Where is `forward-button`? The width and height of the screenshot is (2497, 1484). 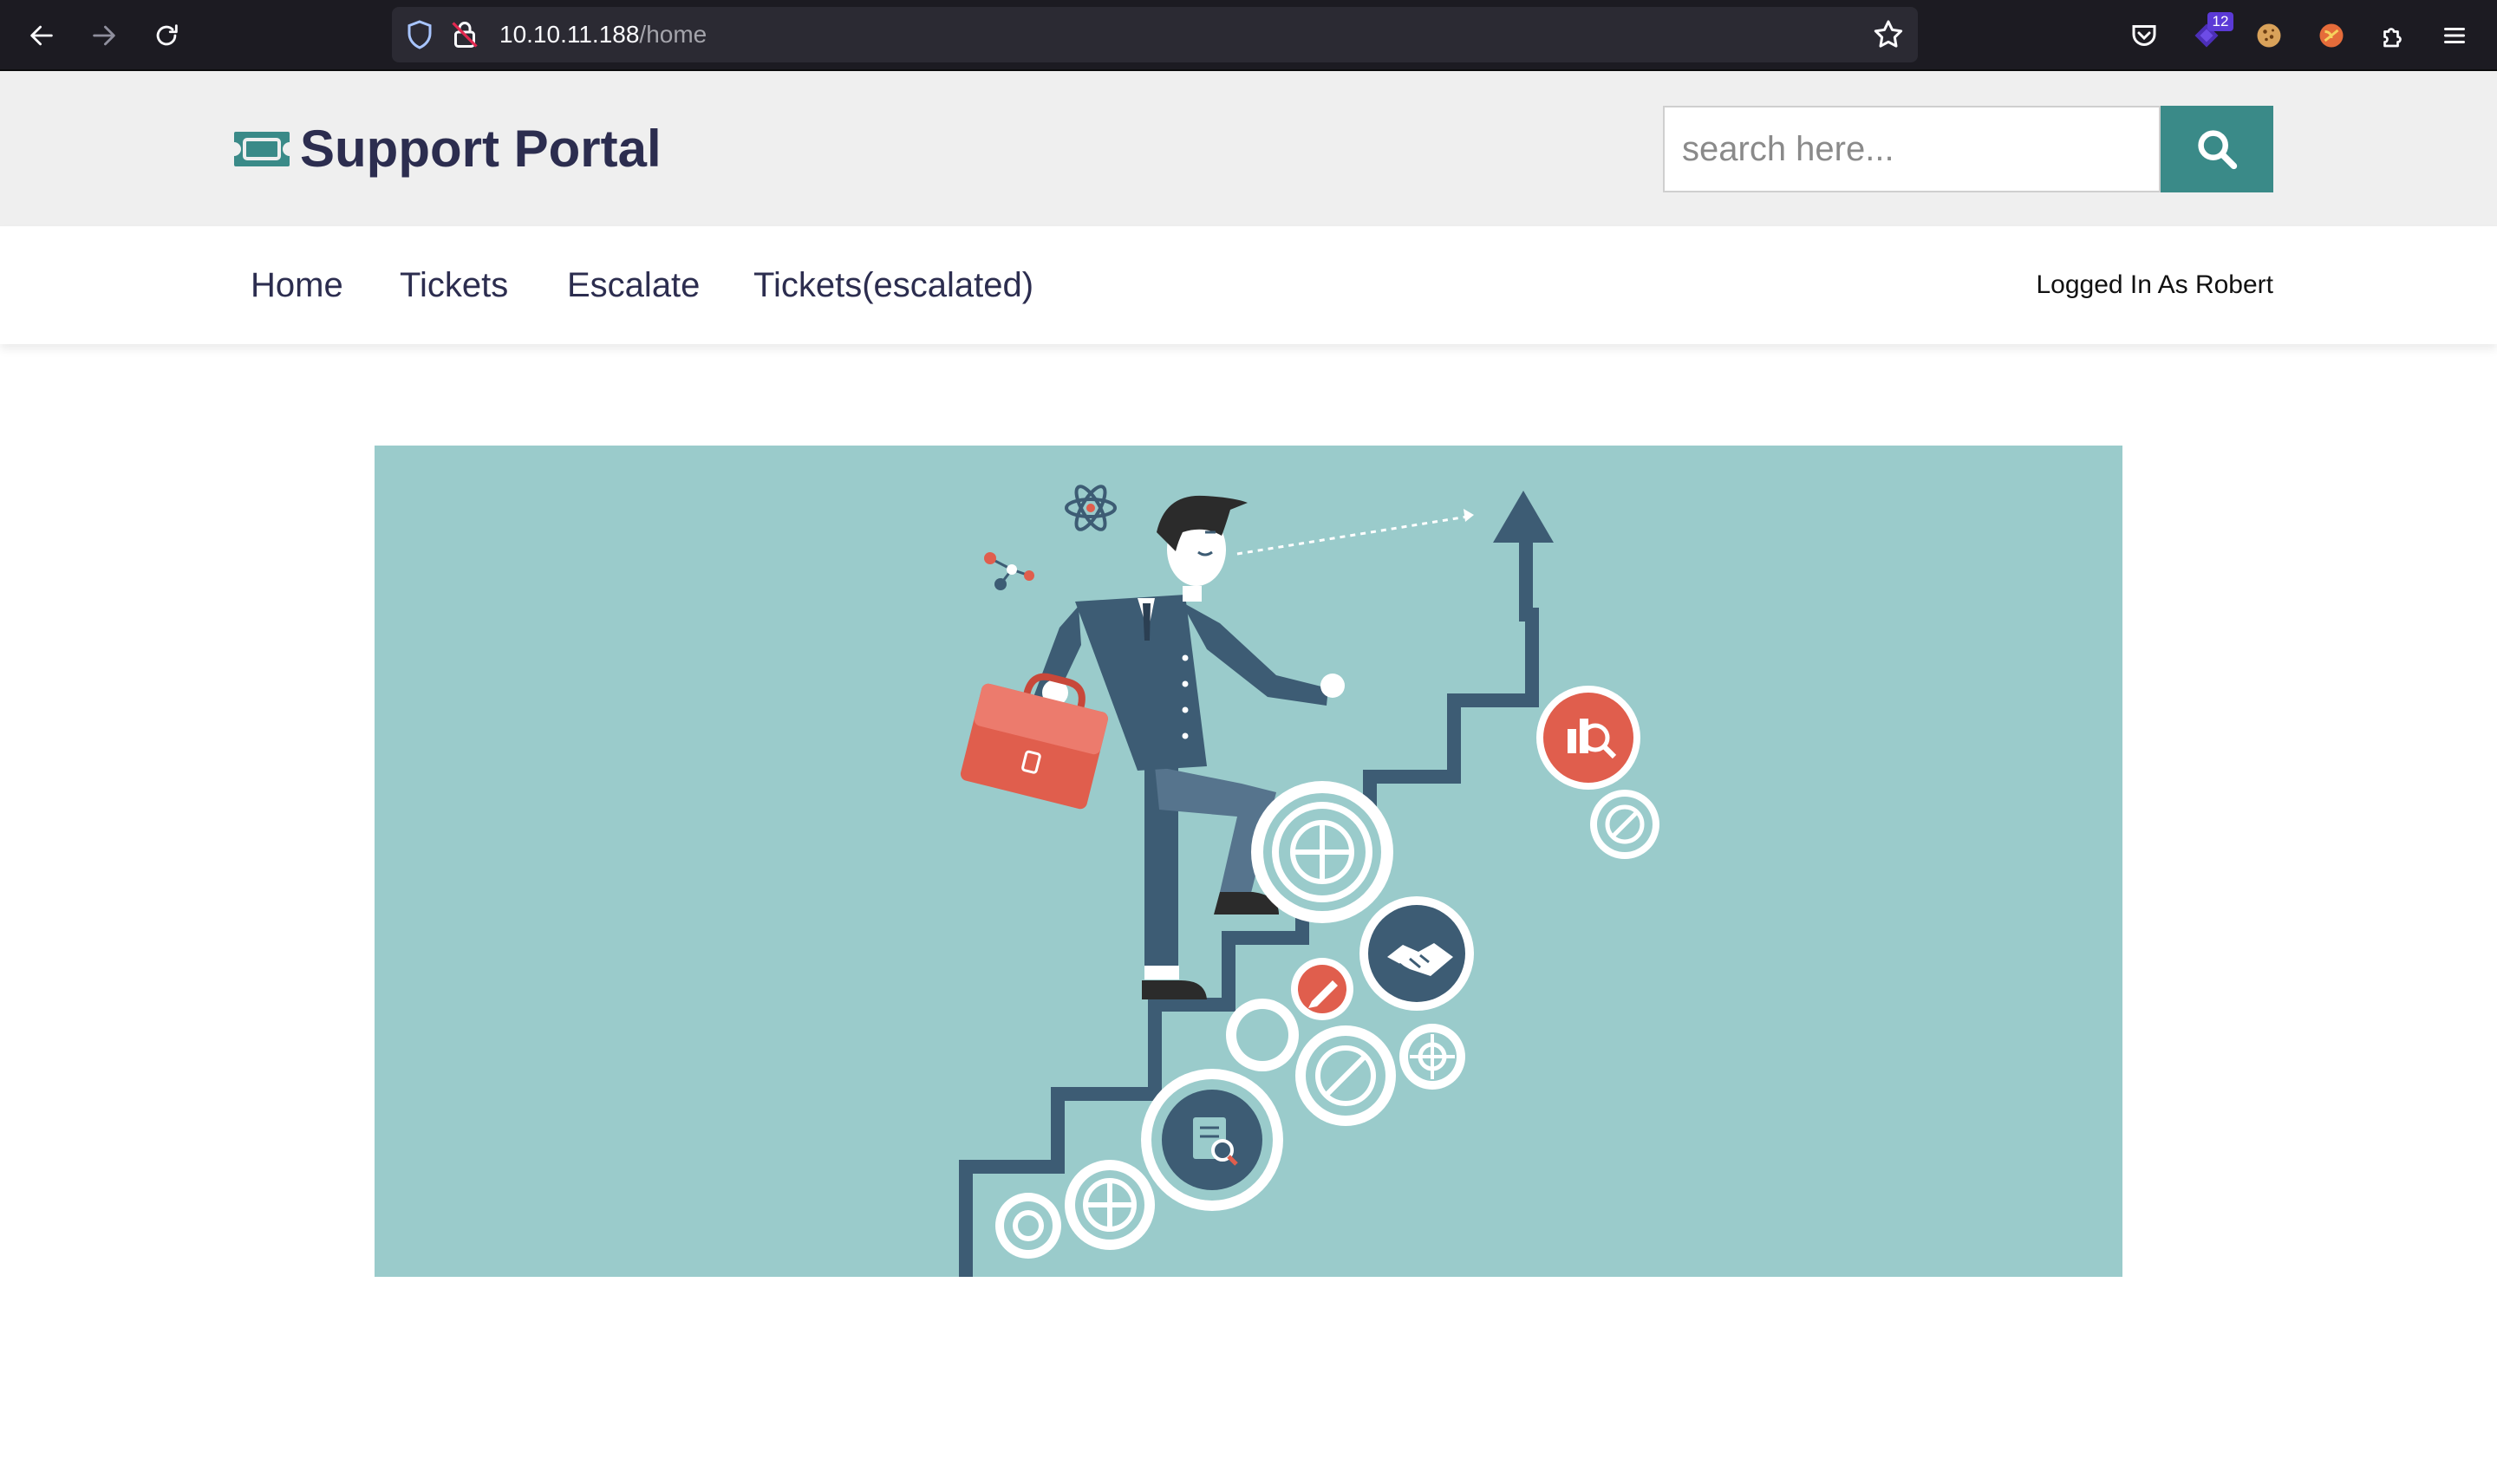 forward-button is located at coordinates (104, 35).